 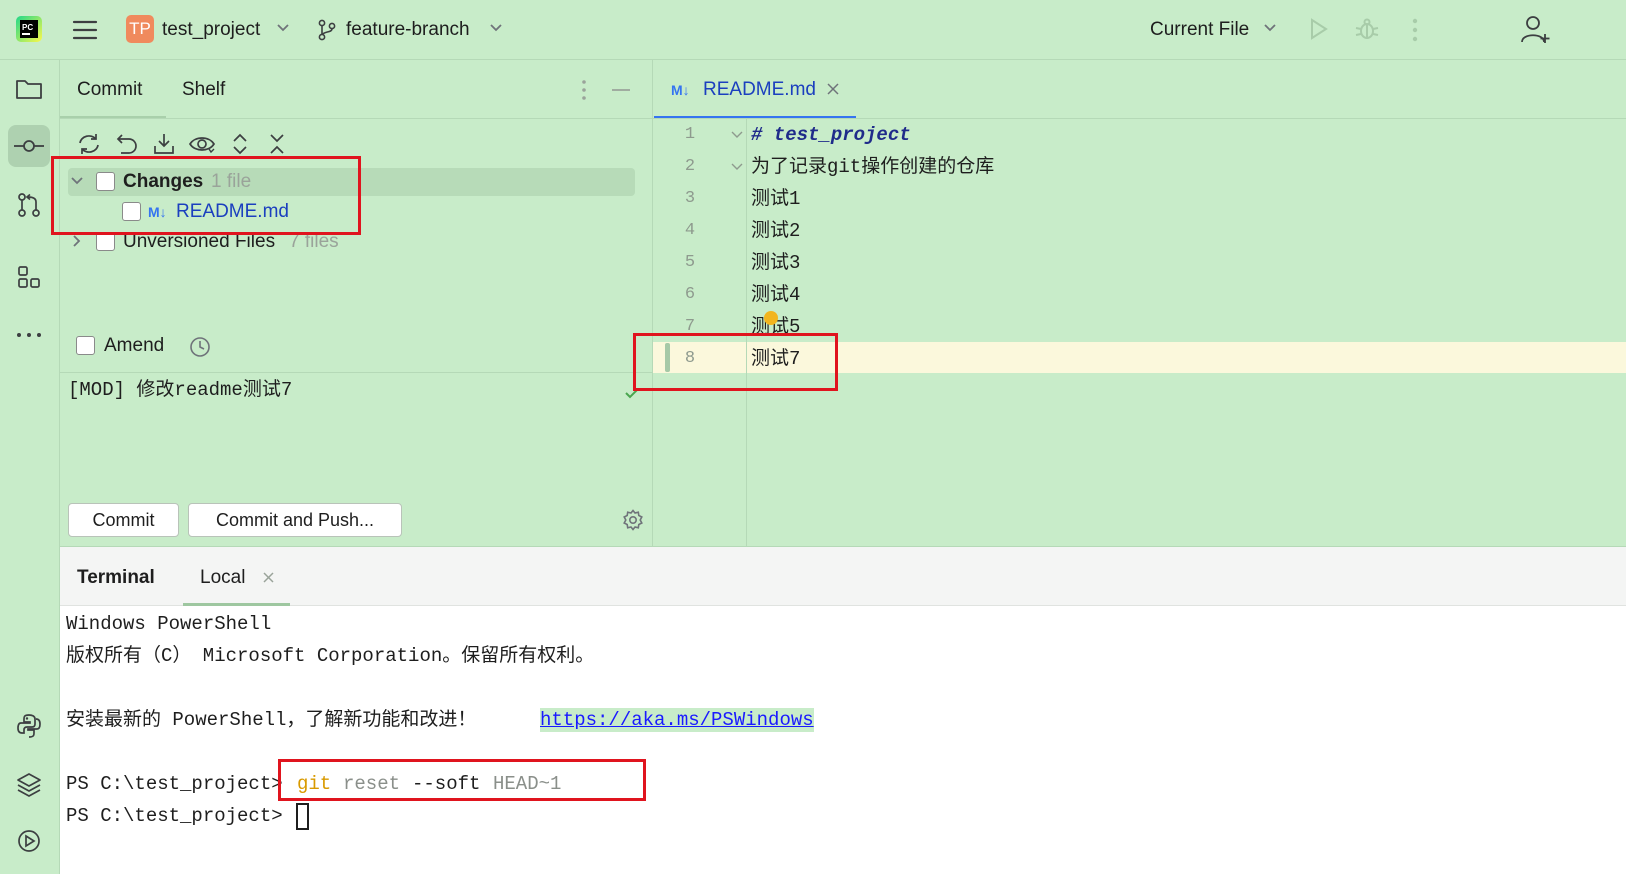 What do you see at coordinates (584, 90) in the screenshot?
I see `options-icon` at bounding box center [584, 90].